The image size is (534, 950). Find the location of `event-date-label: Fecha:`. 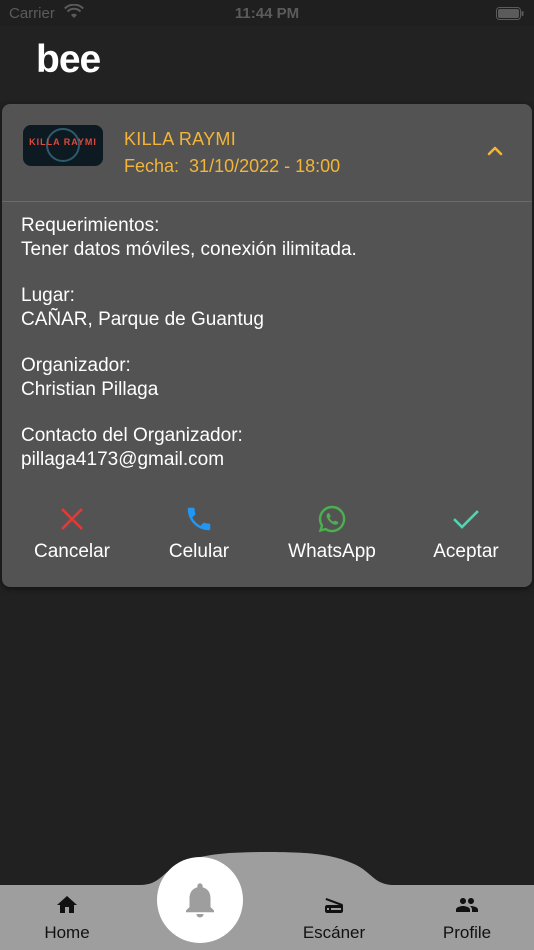

event-date-label: Fecha: is located at coordinates (152, 166).